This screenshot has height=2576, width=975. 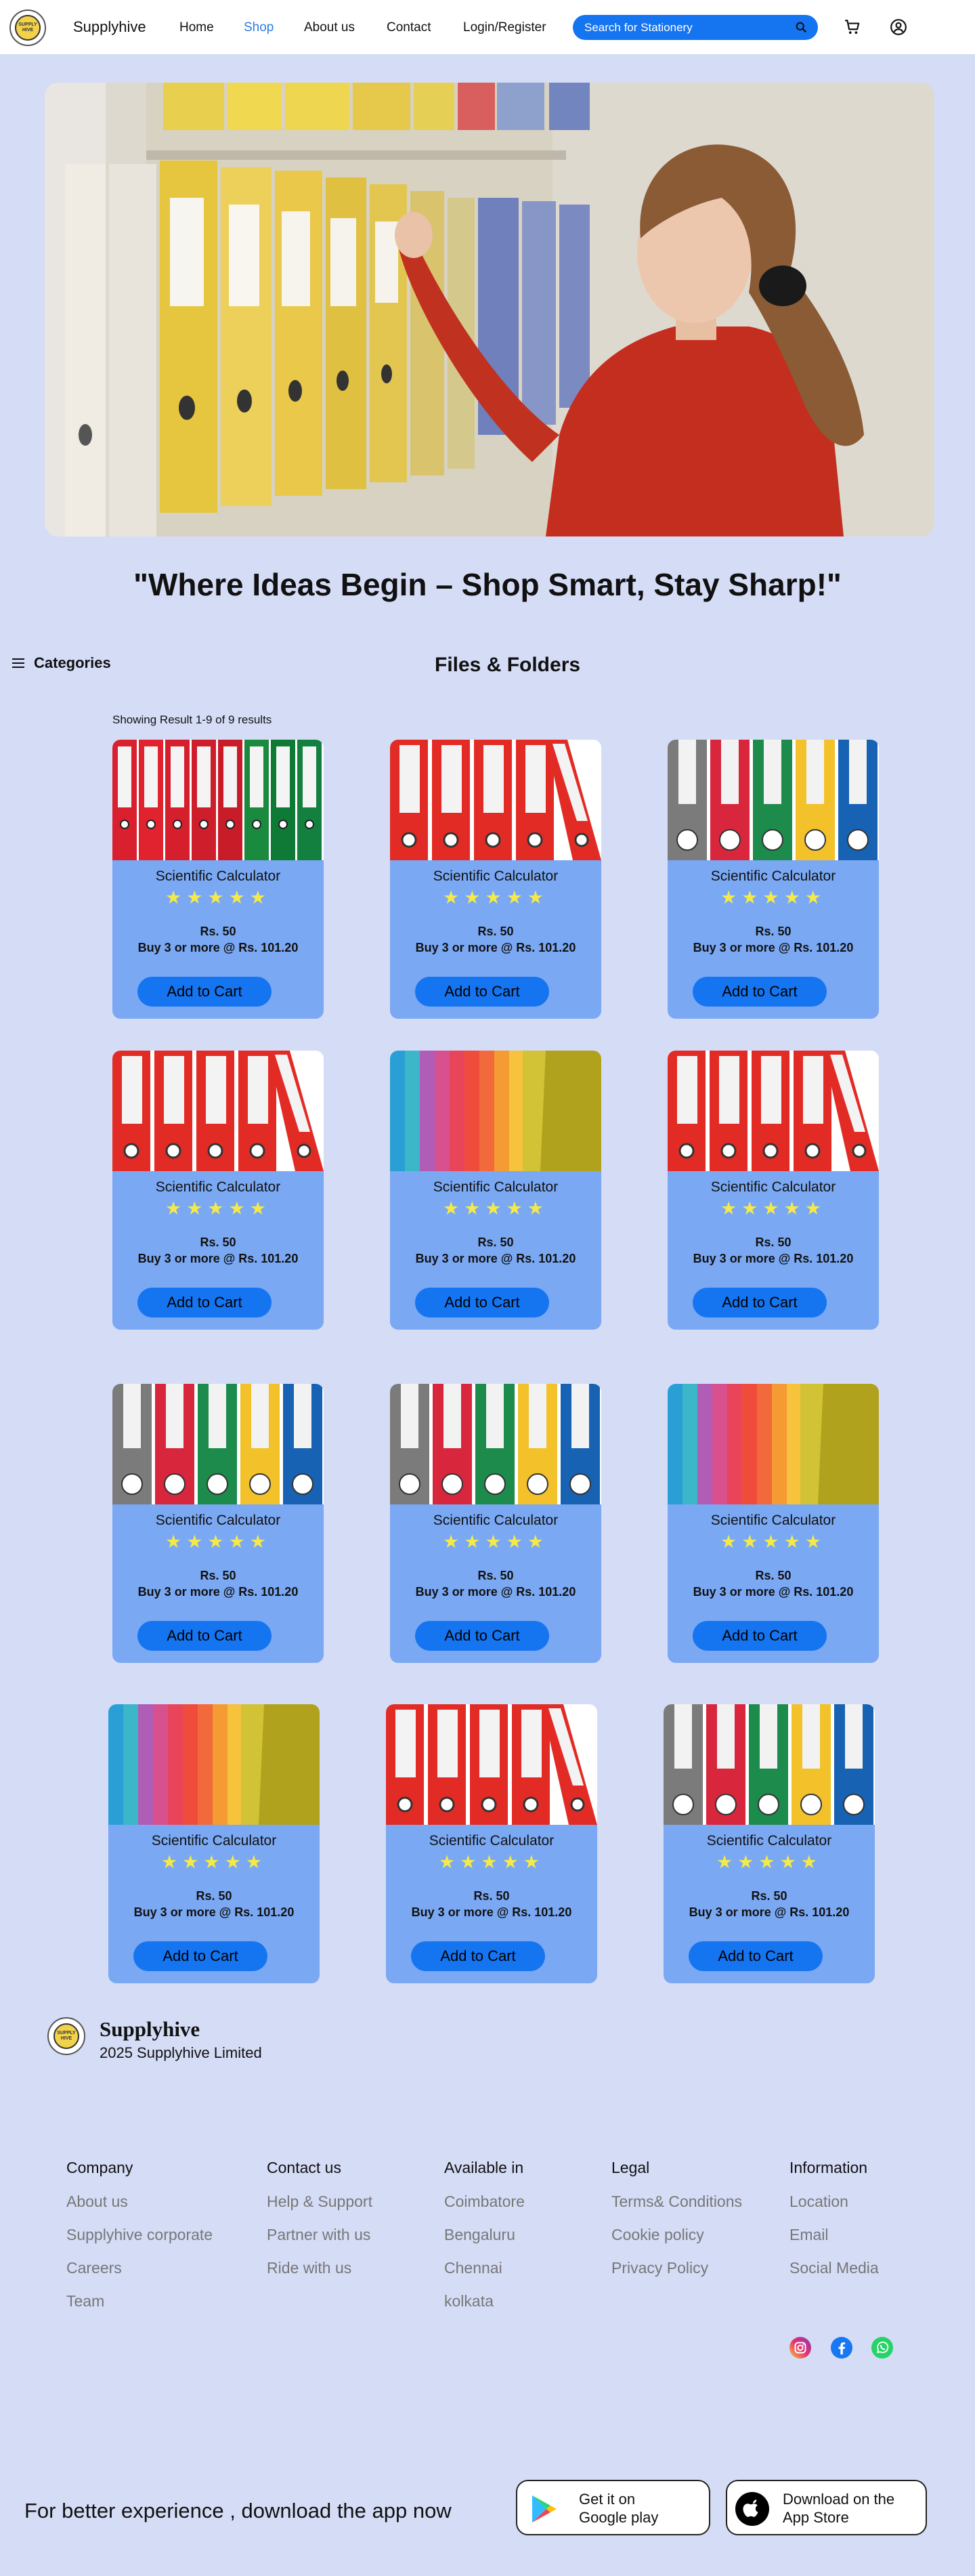 What do you see at coordinates (834, 2235) in the screenshot?
I see `footer-link: Email` at bounding box center [834, 2235].